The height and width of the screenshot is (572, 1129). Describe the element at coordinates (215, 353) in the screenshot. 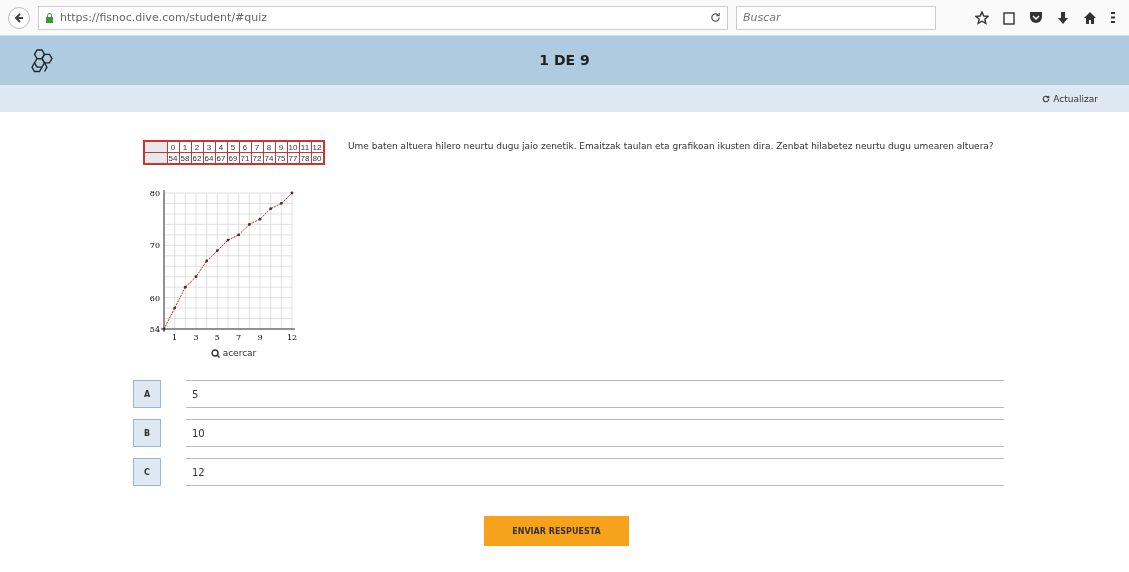

I see `search-icon` at that location.